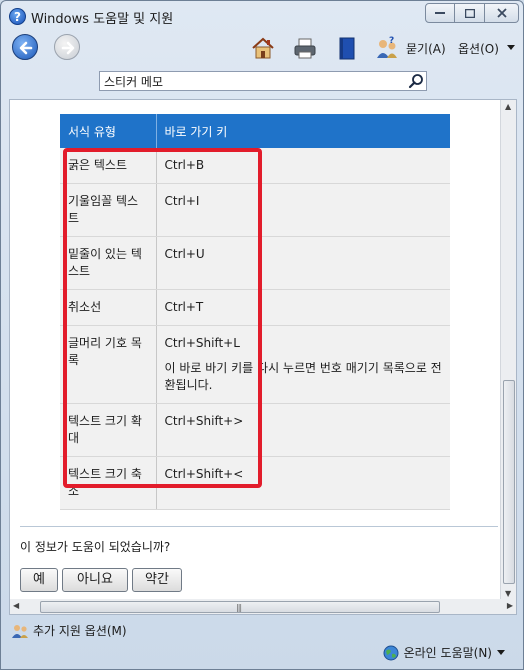 This screenshot has height=670, width=524. Describe the element at coordinates (20, 631) in the screenshot. I see `support-people-icon` at that location.